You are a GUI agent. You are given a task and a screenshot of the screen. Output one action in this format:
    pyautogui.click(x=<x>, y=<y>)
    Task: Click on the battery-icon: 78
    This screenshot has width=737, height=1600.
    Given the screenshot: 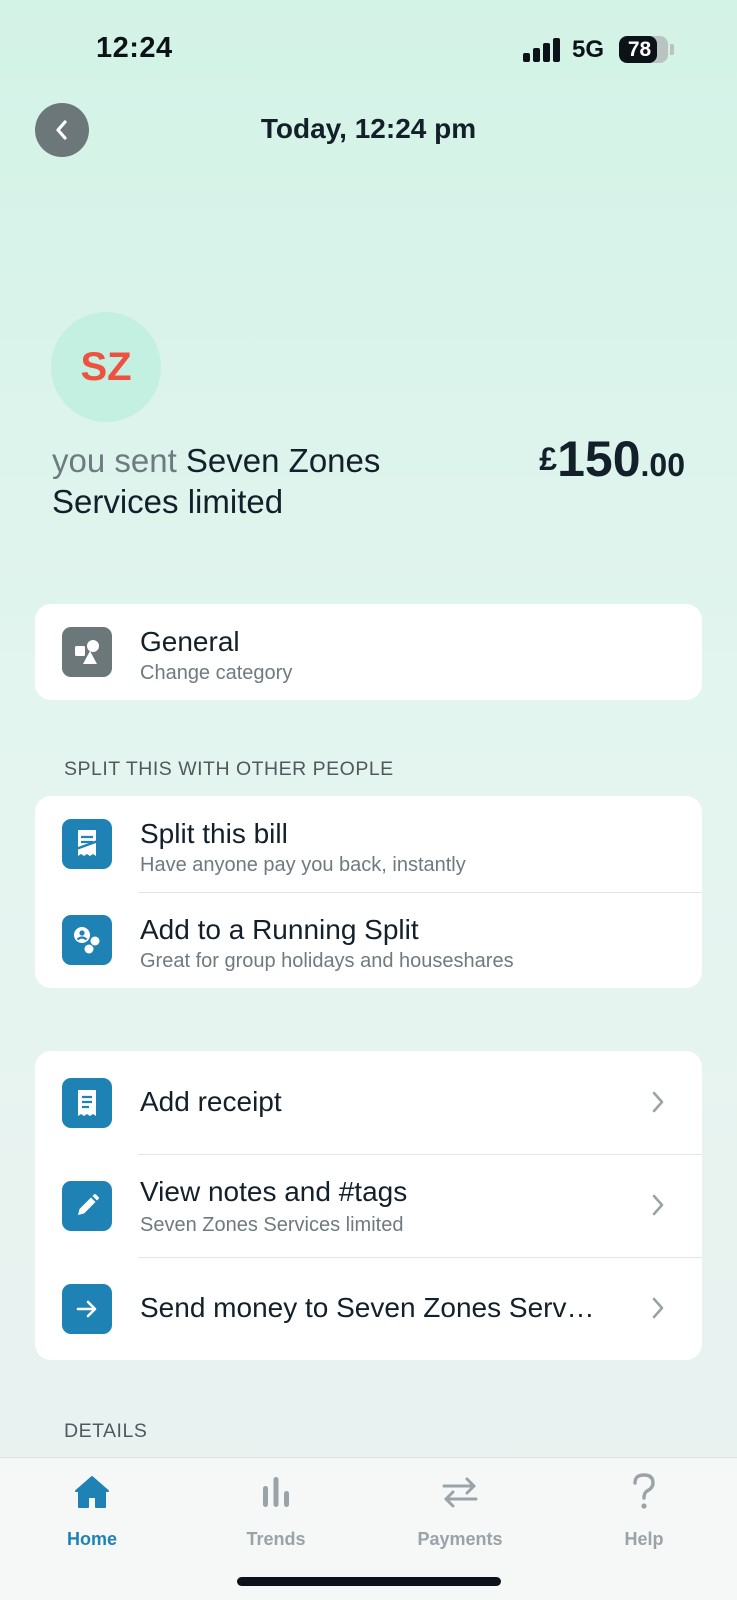 What is the action you would take?
    pyautogui.click(x=643, y=49)
    